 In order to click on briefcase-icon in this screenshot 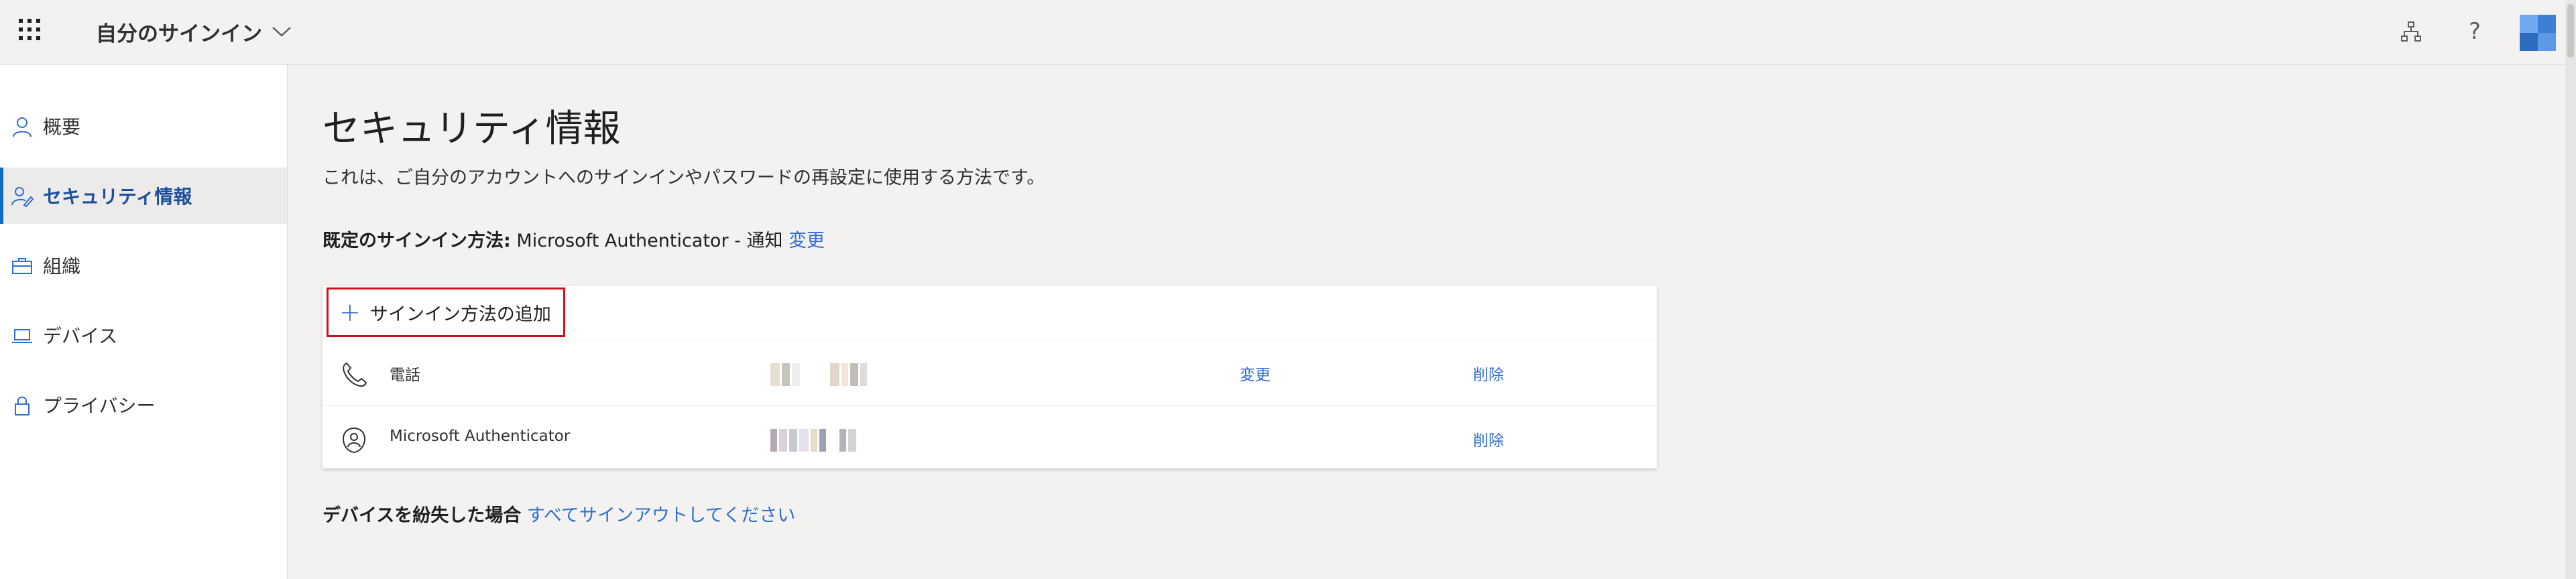, I will do `click(22, 266)`.